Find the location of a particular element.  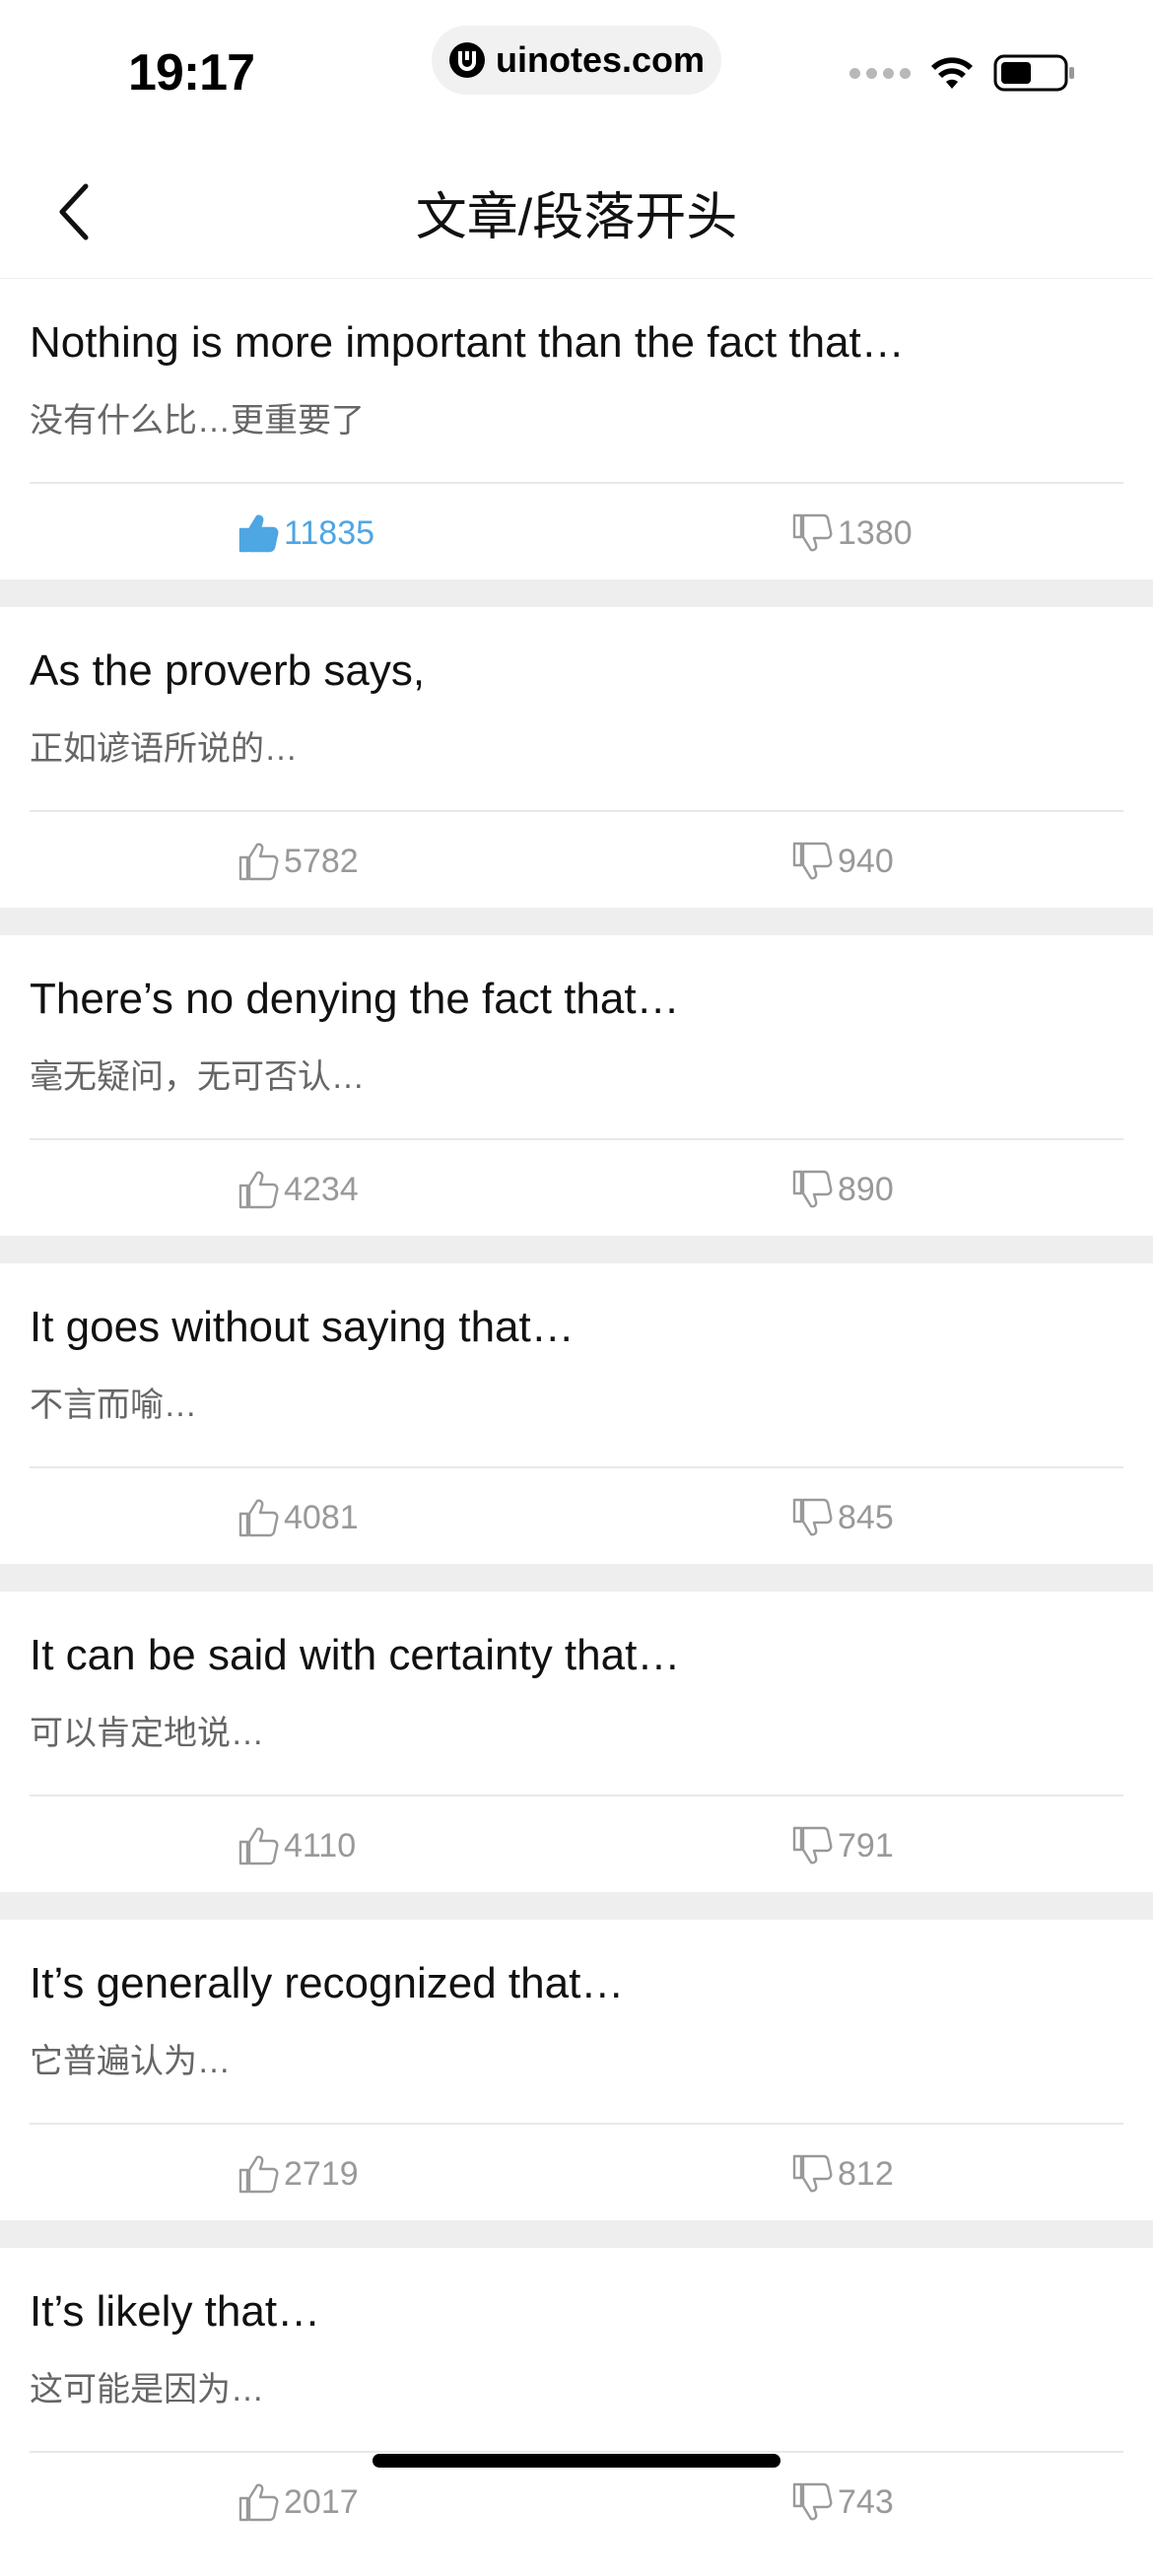

dislike-button: 940 is located at coordinates (842, 861).